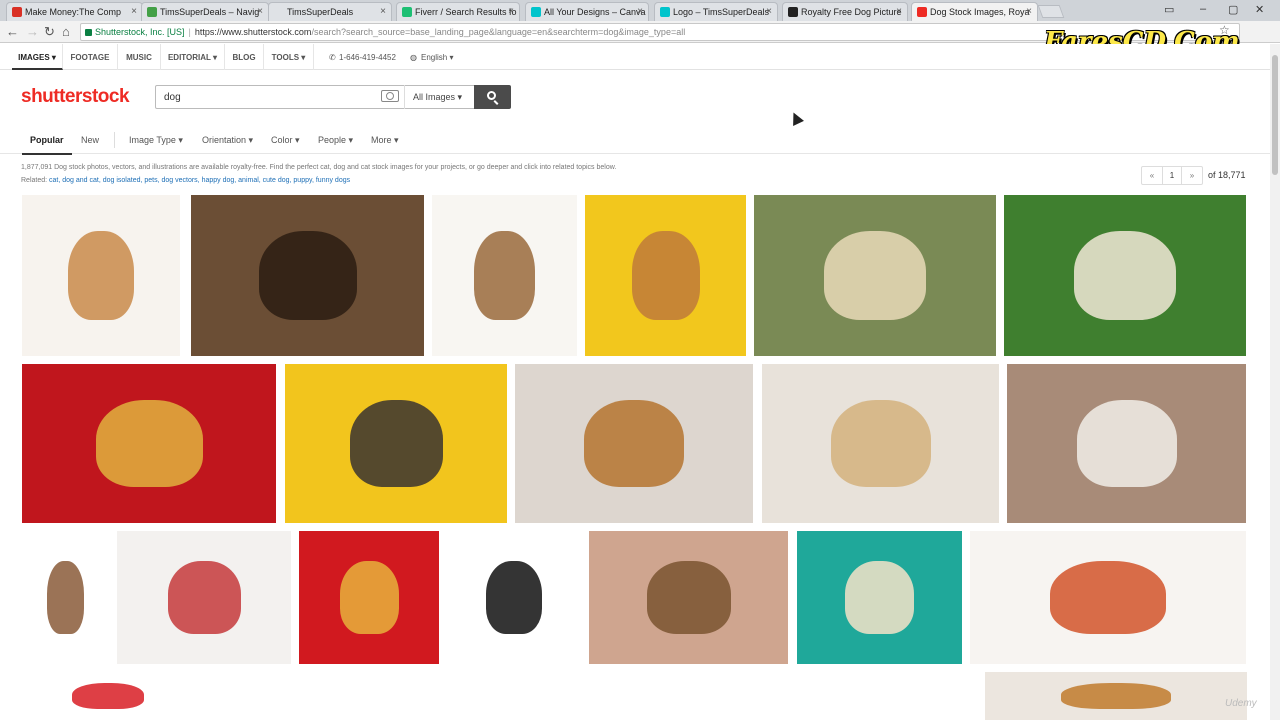 This screenshot has height=720, width=1280. What do you see at coordinates (1051, 11) in the screenshot?
I see `new-tab-button` at bounding box center [1051, 11].